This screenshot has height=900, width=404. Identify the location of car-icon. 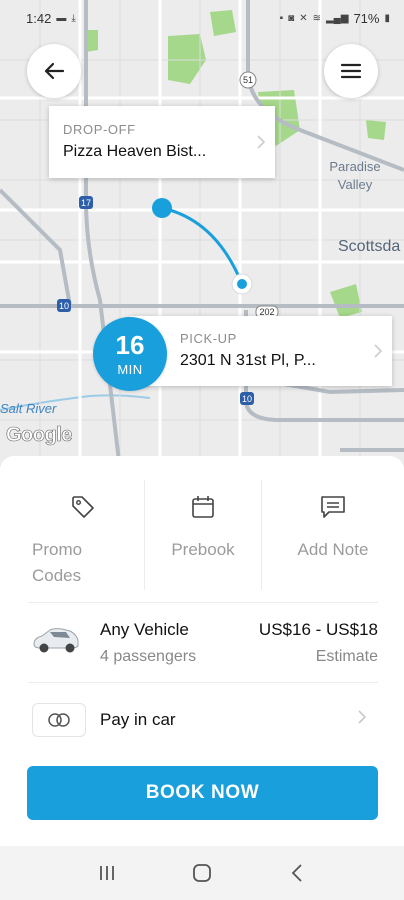
(56, 640).